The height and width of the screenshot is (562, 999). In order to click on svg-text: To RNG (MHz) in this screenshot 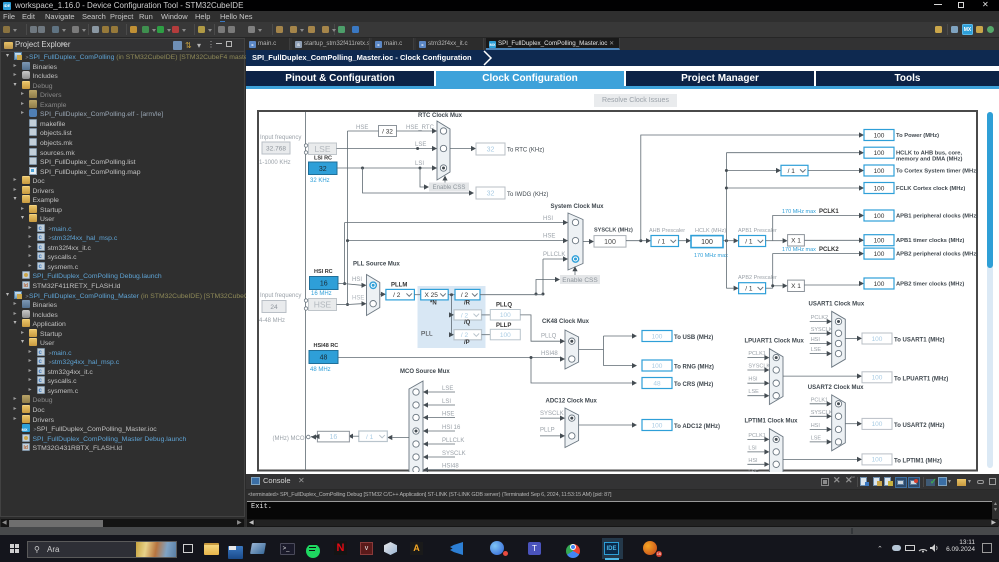, I will do `click(694, 368)`.